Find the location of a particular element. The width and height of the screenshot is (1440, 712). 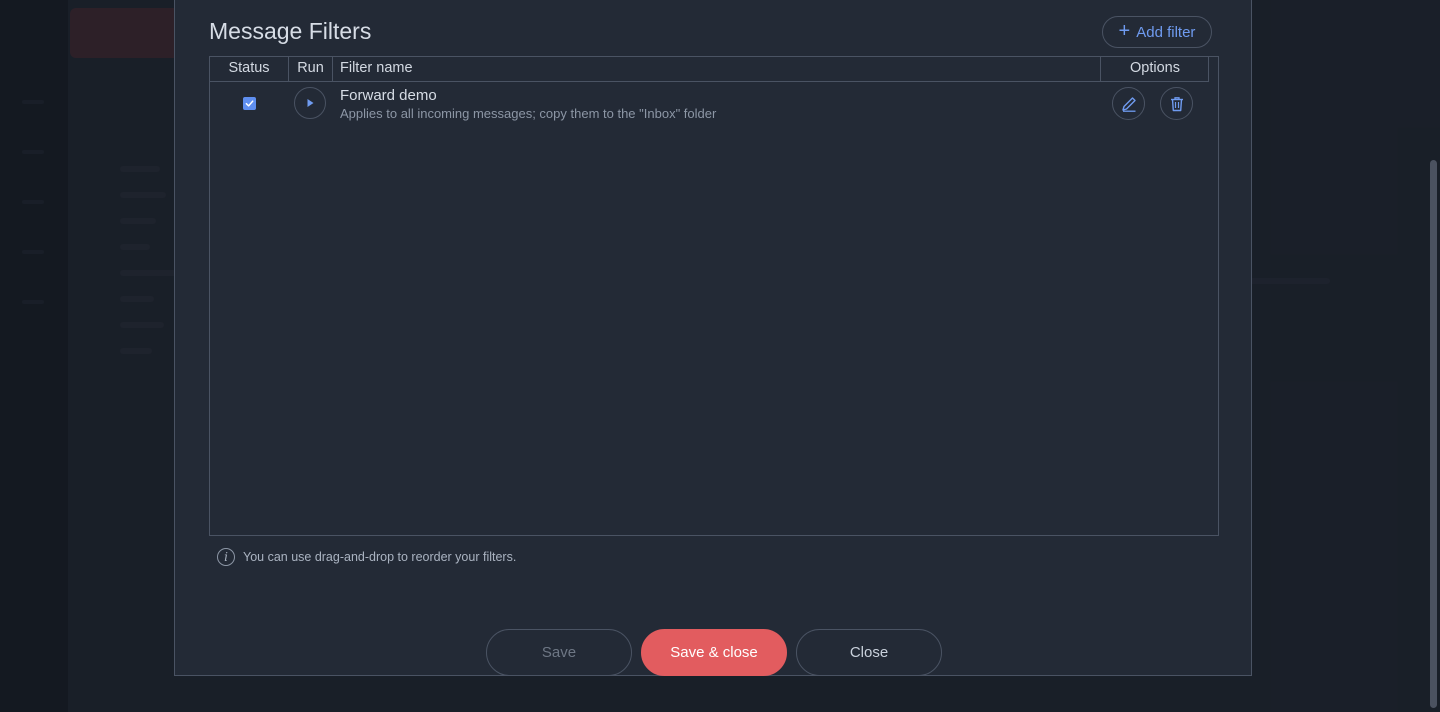

filter-enabled-checkbox is located at coordinates (249, 103).